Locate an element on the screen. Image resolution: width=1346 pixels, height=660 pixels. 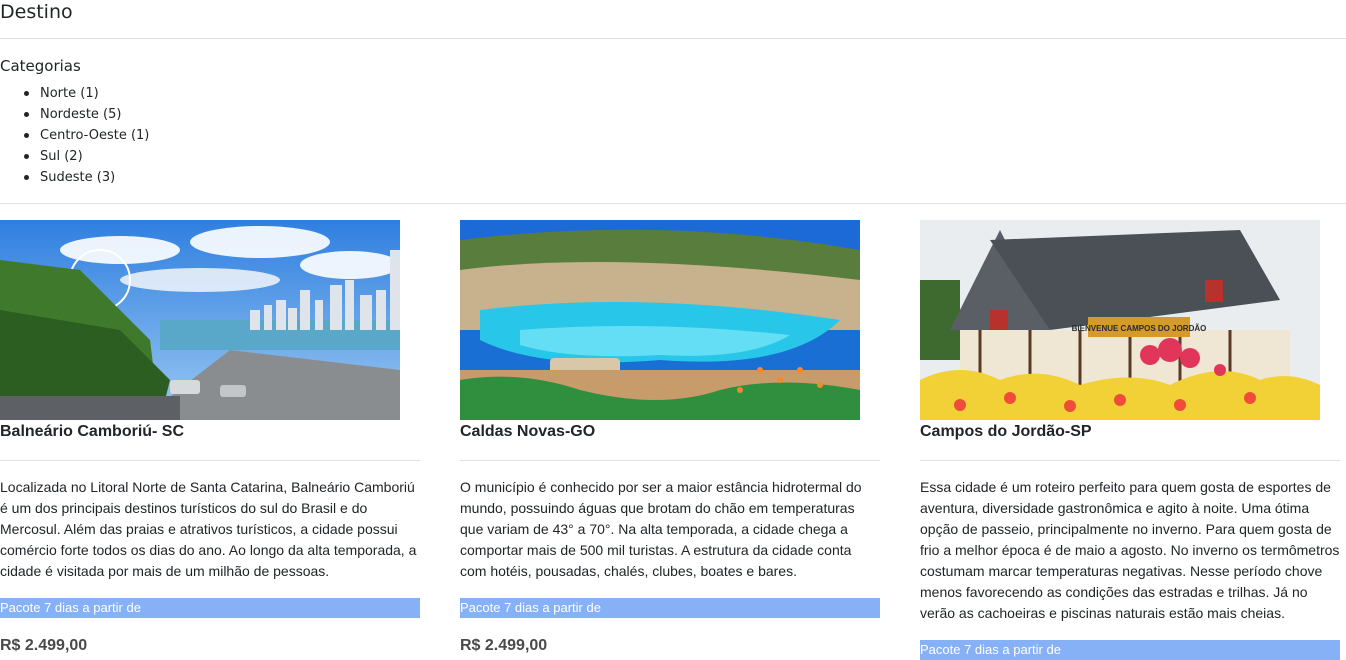
destination-name: Balneário Camboriú- SC is located at coordinates (92, 432).